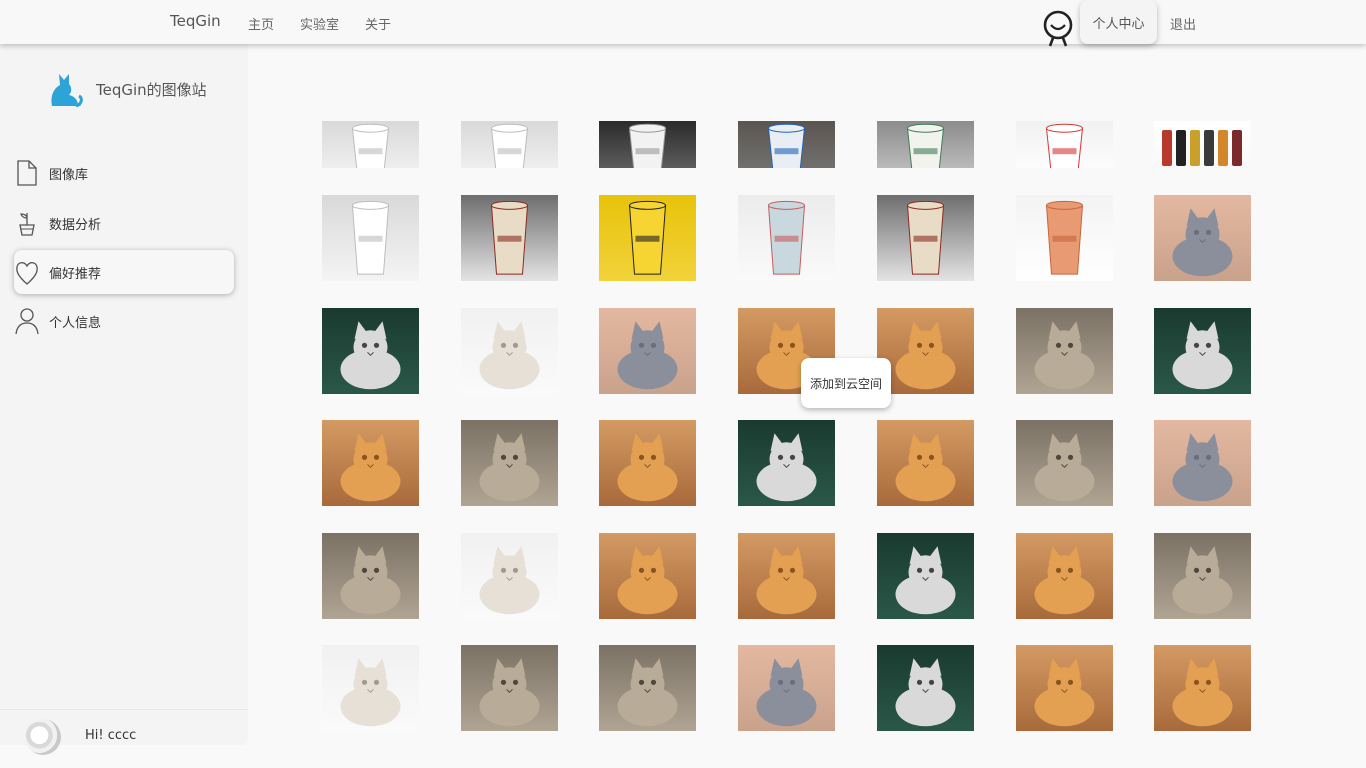 The image size is (1366, 768). Describe the element at coordinates (69, 175) in the screenshot. I see `menu-label: 图像库` at that location.